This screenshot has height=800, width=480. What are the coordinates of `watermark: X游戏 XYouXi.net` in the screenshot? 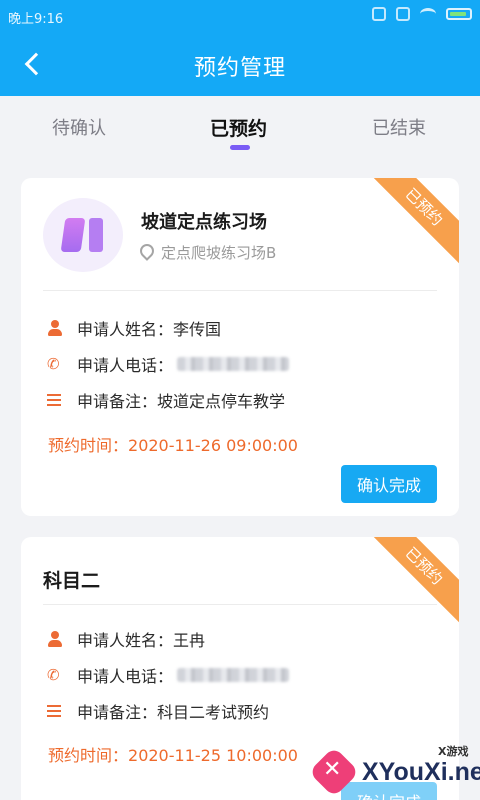 It's located at (395, 767).